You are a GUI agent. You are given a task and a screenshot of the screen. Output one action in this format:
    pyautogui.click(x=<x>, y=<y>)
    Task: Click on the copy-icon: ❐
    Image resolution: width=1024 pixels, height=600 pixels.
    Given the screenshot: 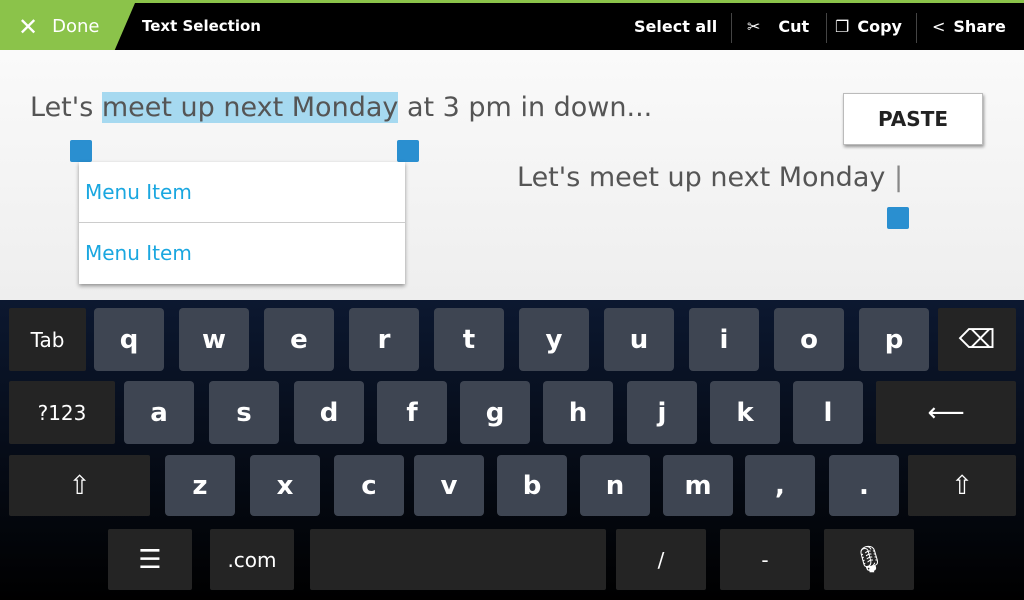 What is the action you would take?
    pyautogui.click(x=842, y=26)
    